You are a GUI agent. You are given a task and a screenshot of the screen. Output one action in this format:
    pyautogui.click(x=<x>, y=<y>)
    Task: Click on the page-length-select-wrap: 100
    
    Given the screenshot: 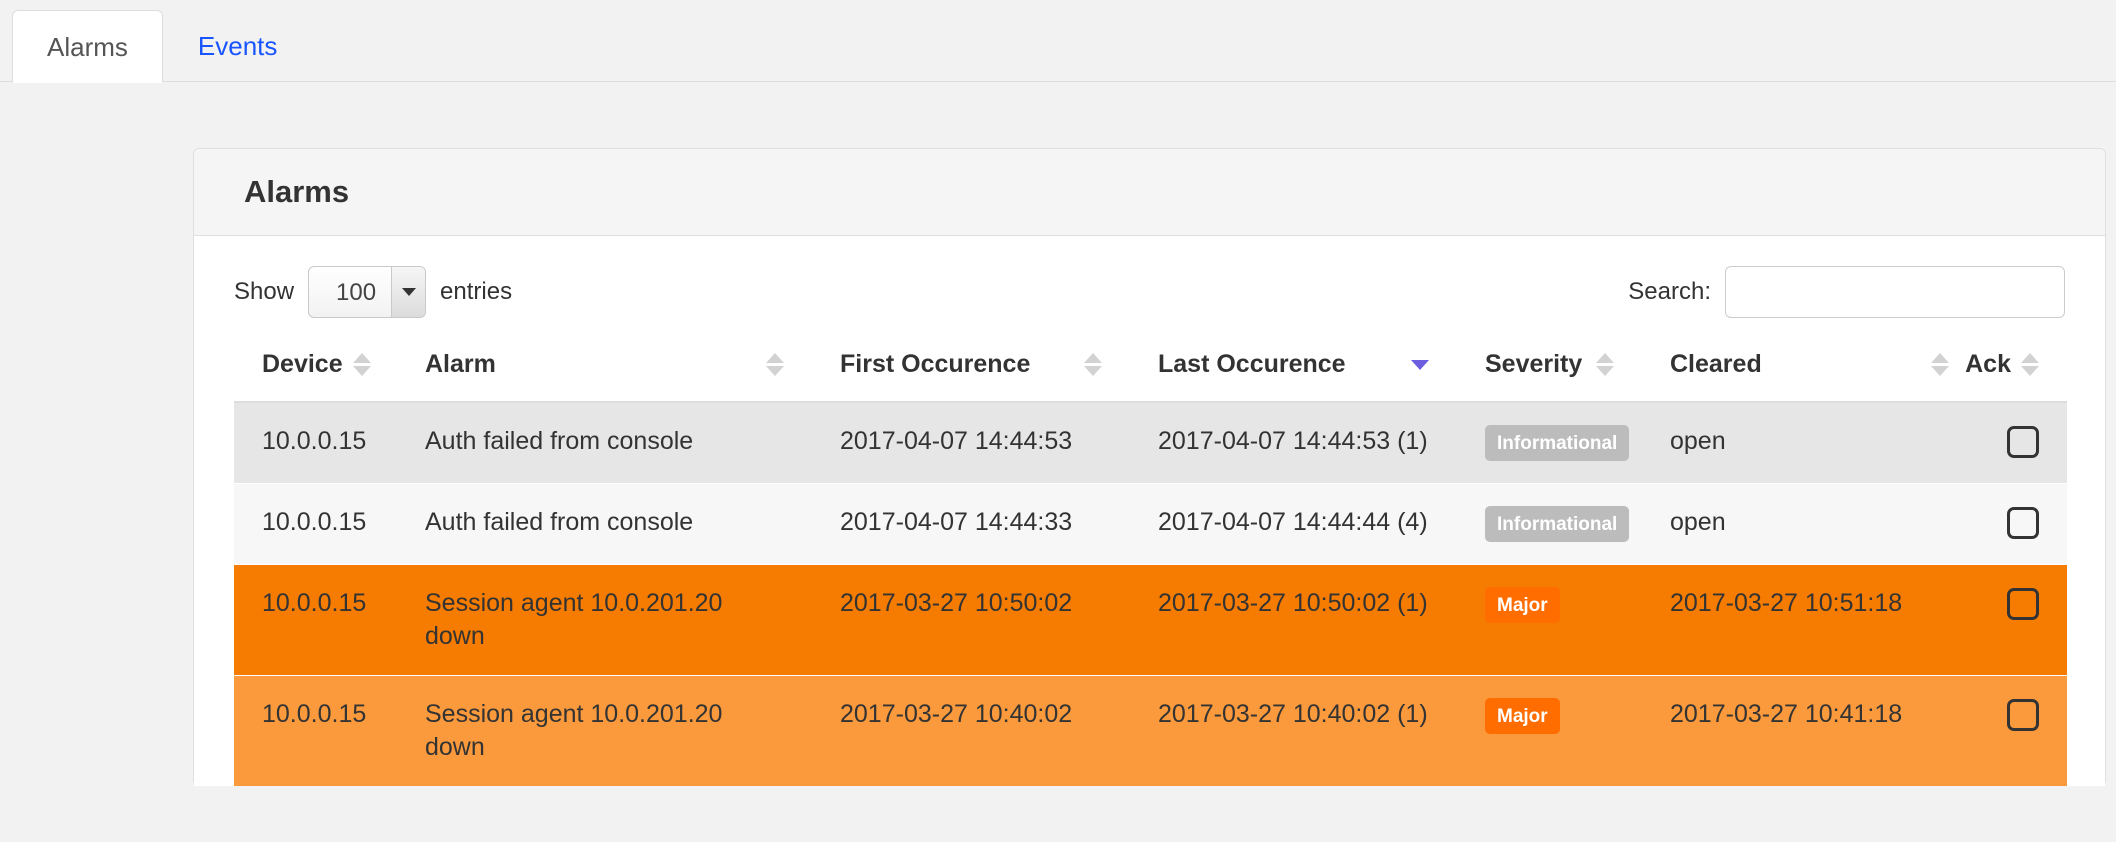 What is the action you would take?
    pyautogui.click(x=367, y=292)
    